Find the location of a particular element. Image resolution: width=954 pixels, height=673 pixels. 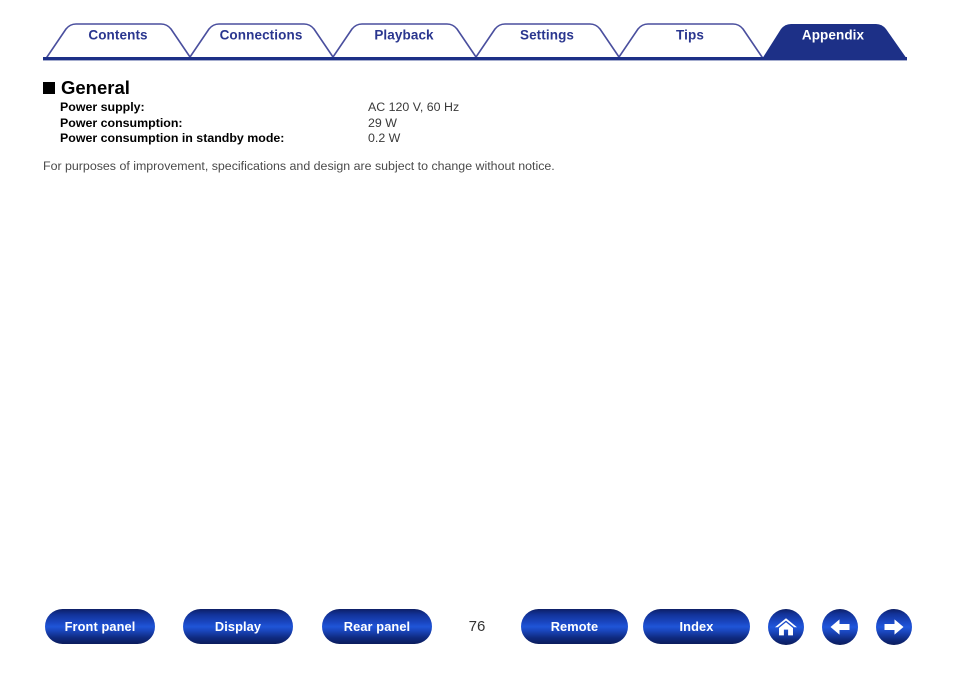

table-row: Power consumption in standby mode: 0.2 W is located at coordinates (259, 139).